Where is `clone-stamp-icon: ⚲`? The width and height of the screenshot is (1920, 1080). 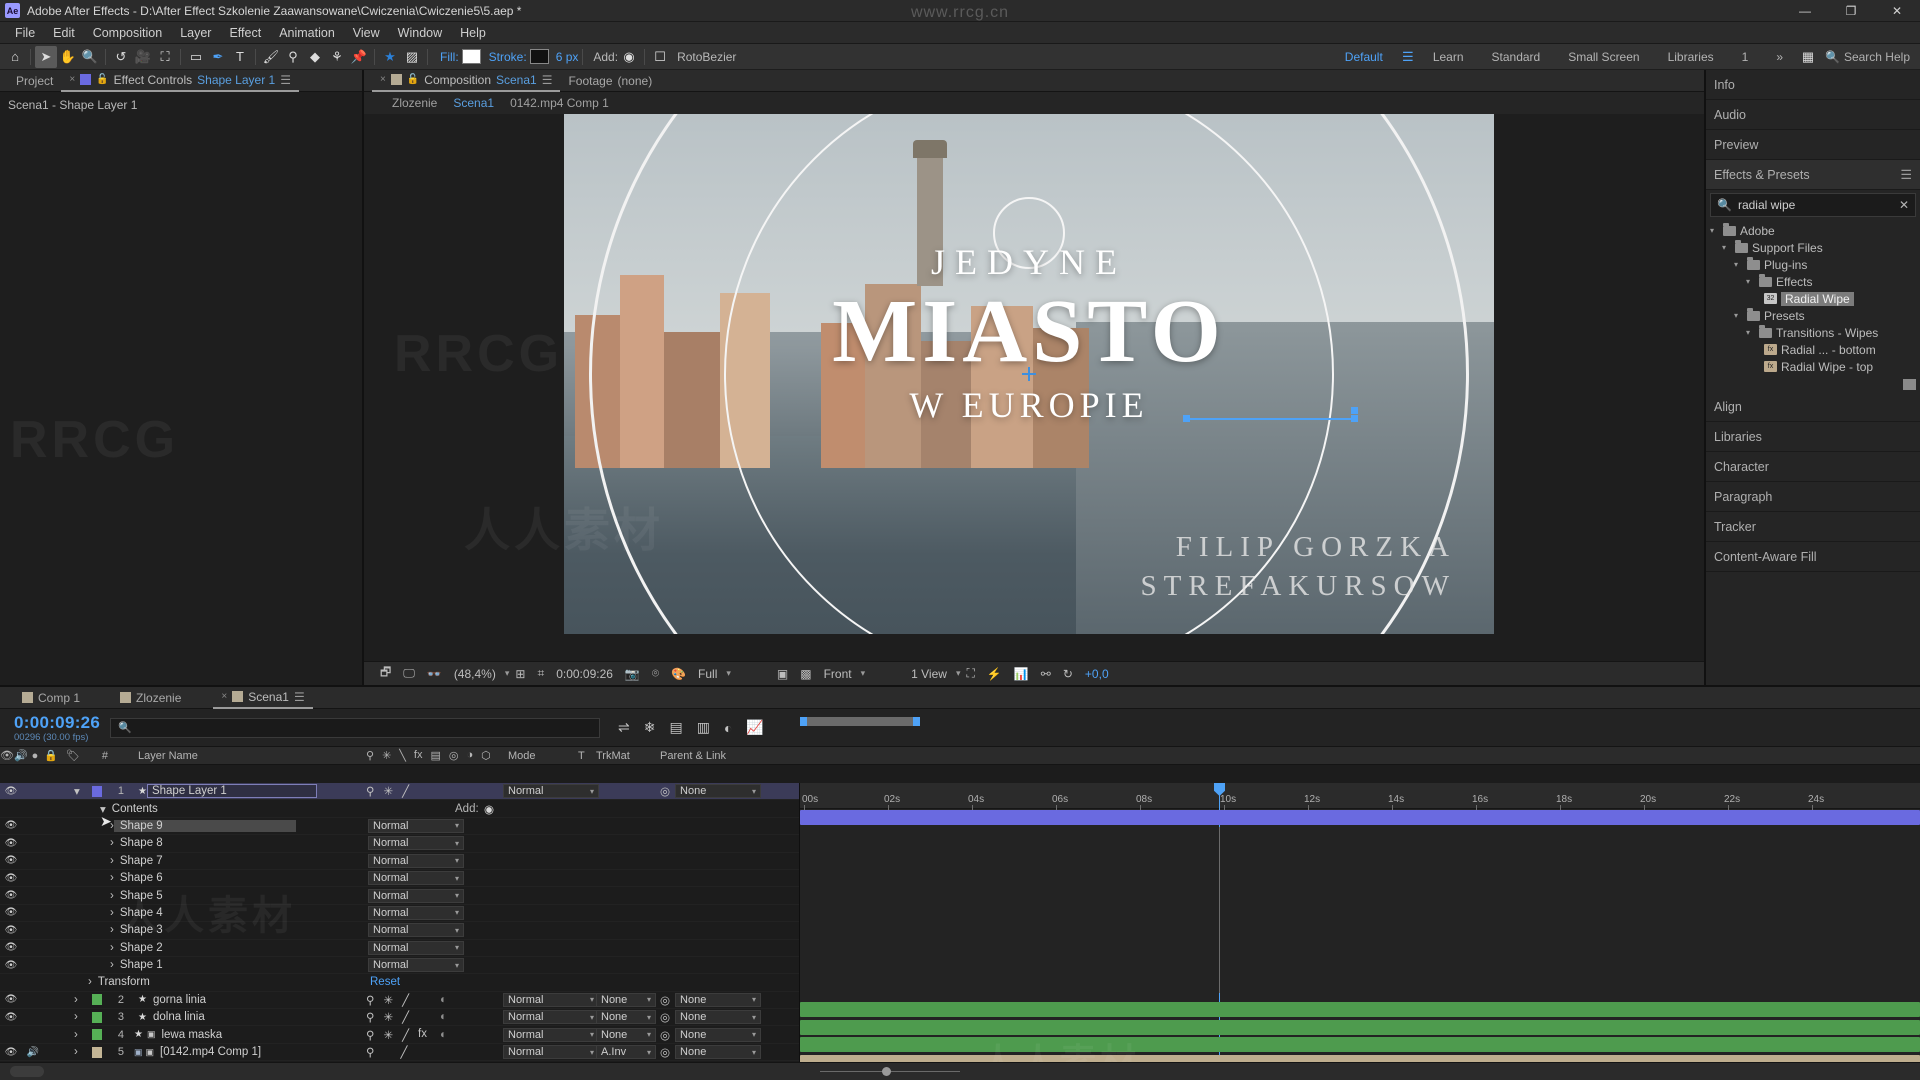
clone-stamp-icon: ⚲ is located at coordinates (293, 57).